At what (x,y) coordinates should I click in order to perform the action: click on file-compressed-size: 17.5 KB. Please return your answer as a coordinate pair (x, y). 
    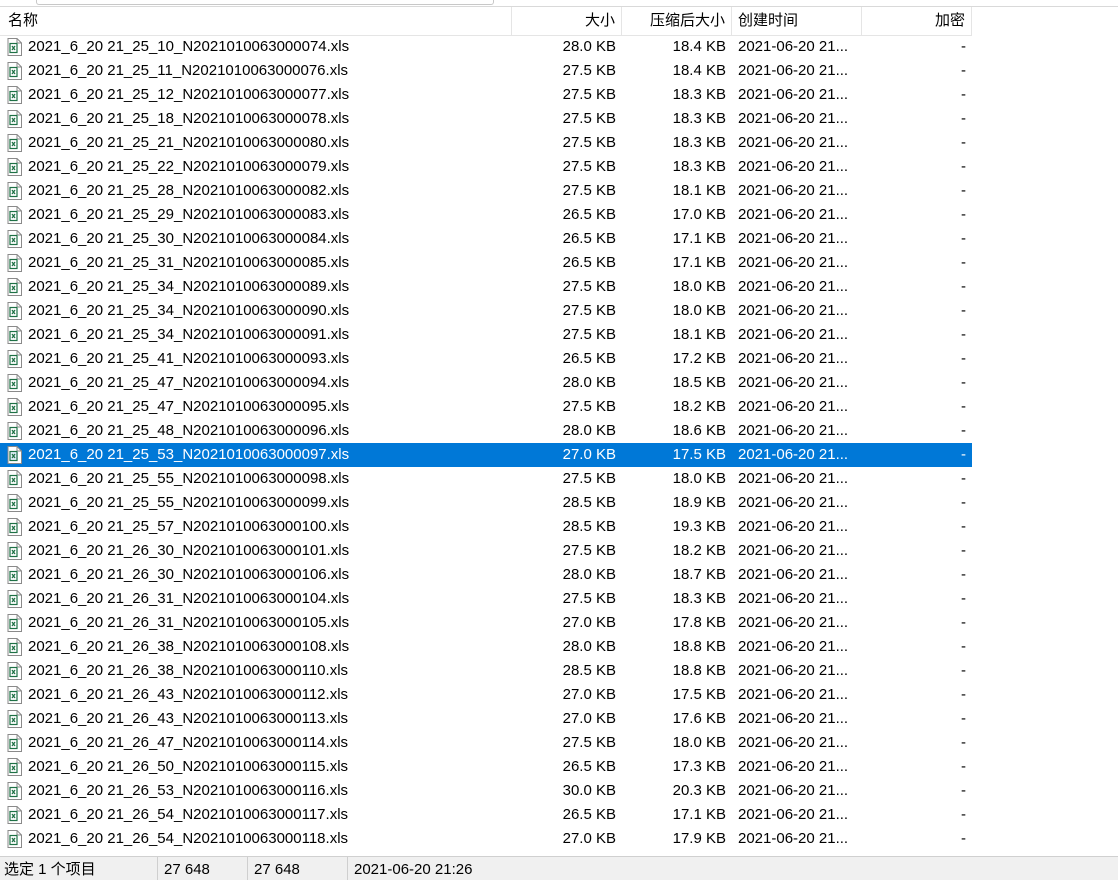
    Looking at the image, I should click on (699, 694).